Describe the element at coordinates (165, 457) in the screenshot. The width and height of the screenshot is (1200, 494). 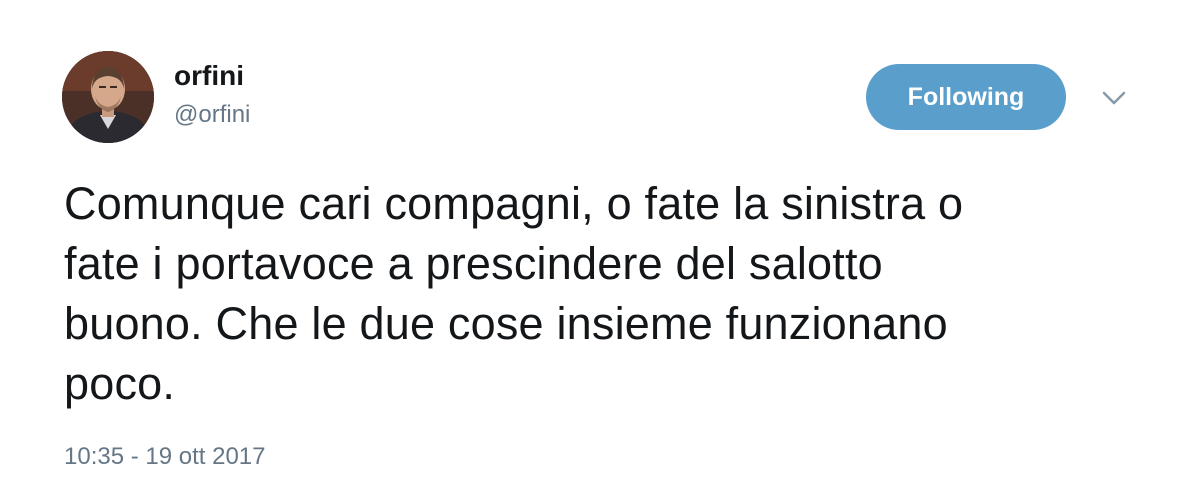
I see `tweet-timestamp: 10:35 - 19 ott 2017` at that location.